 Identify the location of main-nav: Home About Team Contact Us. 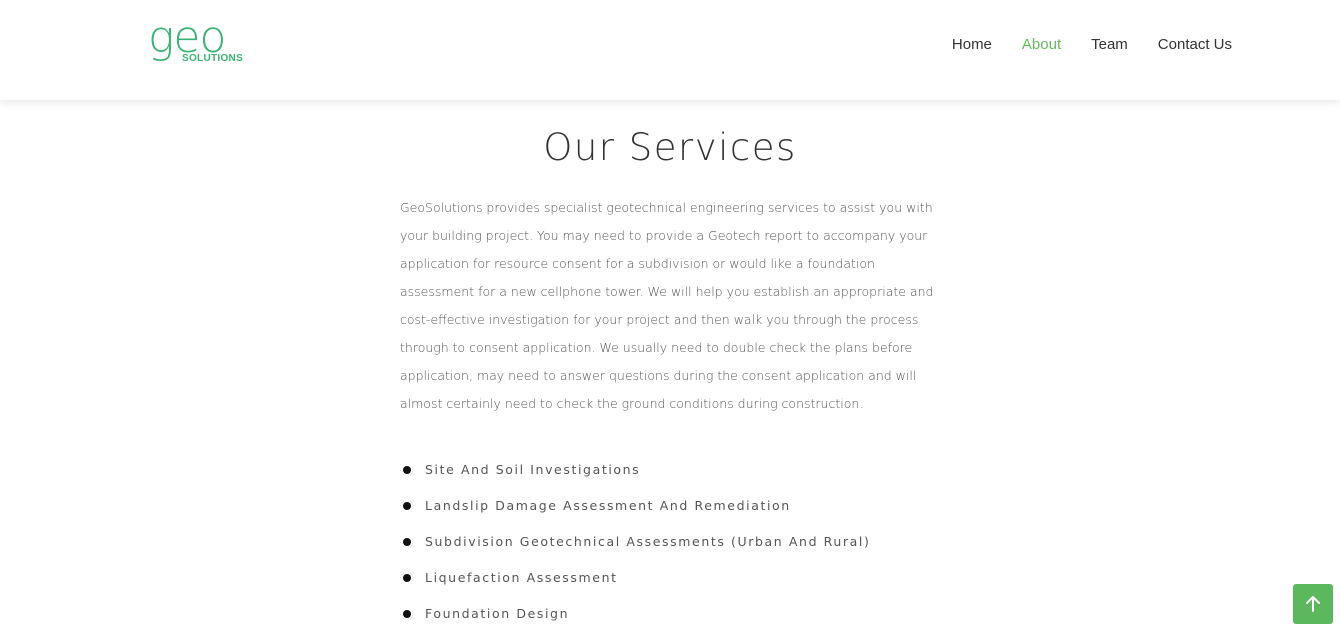
(1092, 45).